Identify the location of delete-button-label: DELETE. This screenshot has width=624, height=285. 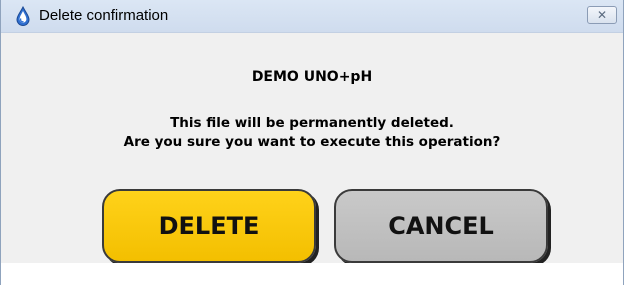
(209, 226).